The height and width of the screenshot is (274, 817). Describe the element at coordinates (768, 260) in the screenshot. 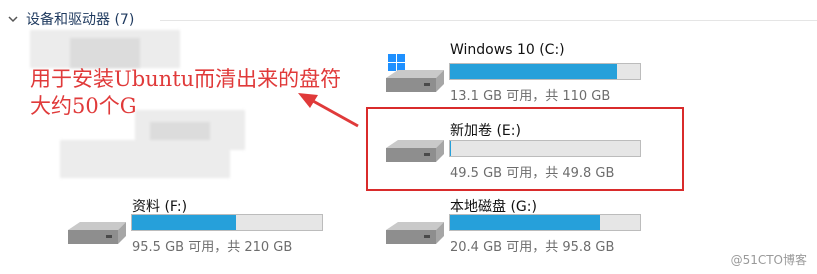

I see `watermark: @51CTO博客` at that location.